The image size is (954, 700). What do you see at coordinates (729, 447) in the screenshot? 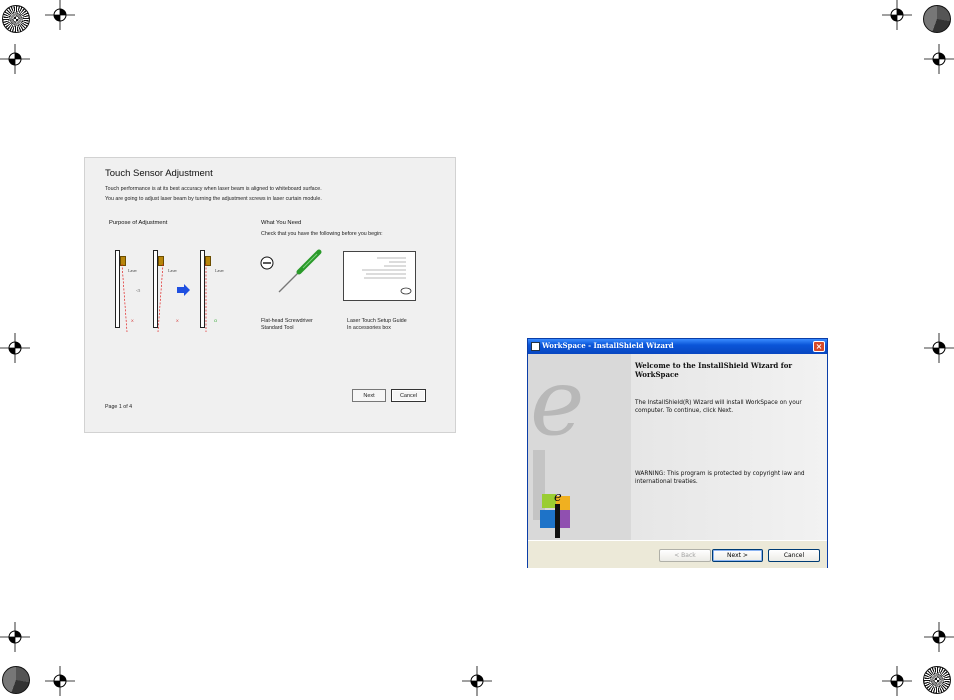
I see `wizard-content-area` at bounding box center [729, 447].